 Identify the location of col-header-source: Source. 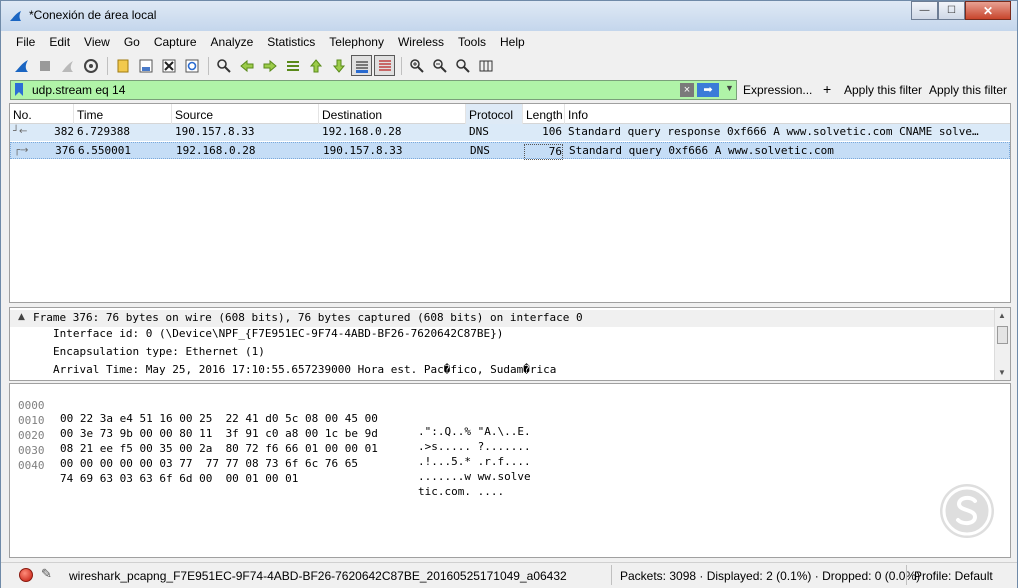
(245, 114).